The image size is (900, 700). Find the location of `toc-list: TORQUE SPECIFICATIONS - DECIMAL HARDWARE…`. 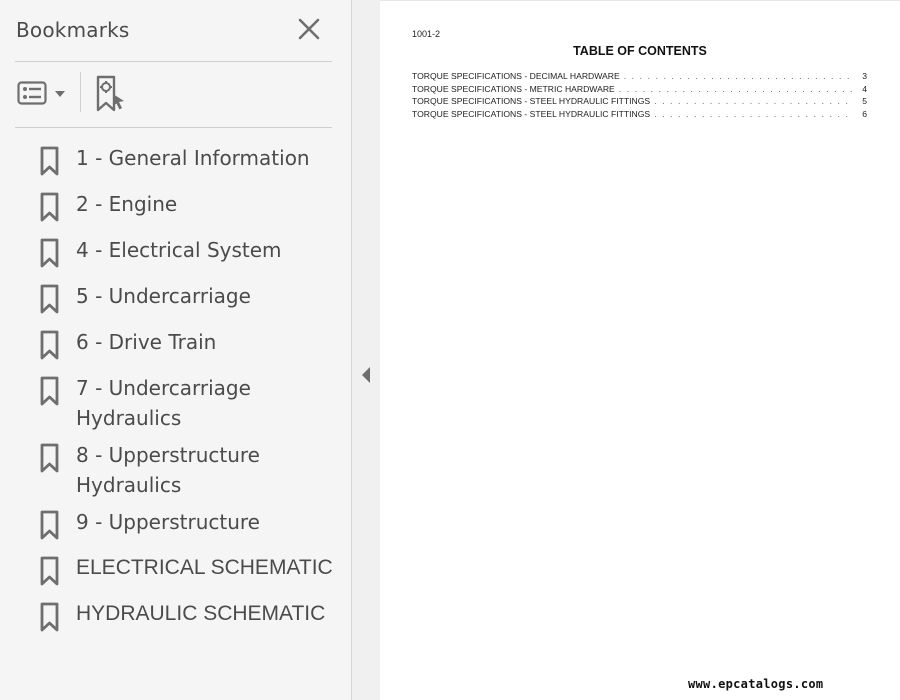

toc-list: TORQUE SPECIFICATIONS - DECIMAL HARDWARE… is located at coordinates (639, 96).